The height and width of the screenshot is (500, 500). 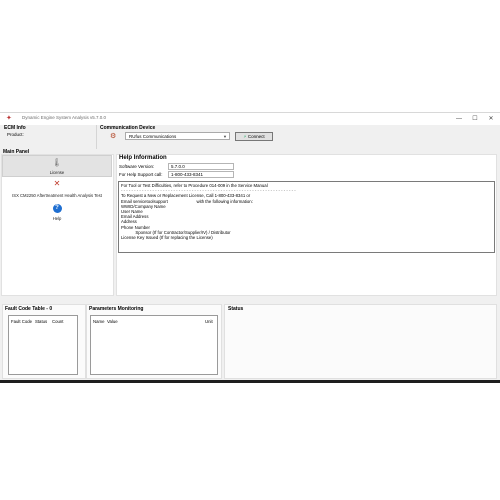 I want to click on status-group: Status, so click(x=360, y=341).